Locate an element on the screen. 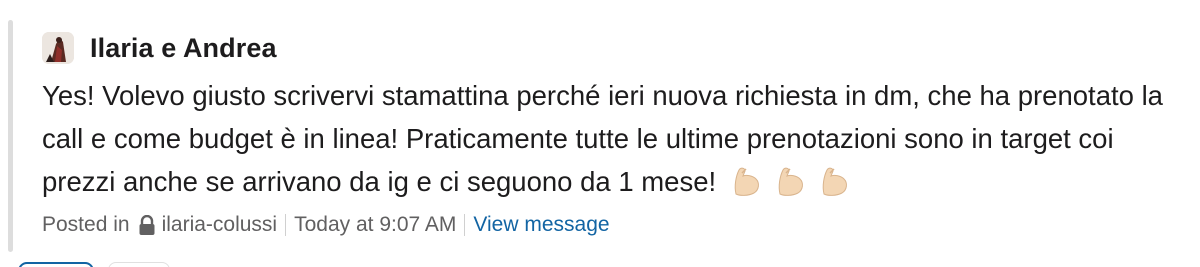  posted-in-label: Posted in is located at coordinates (86, 224).